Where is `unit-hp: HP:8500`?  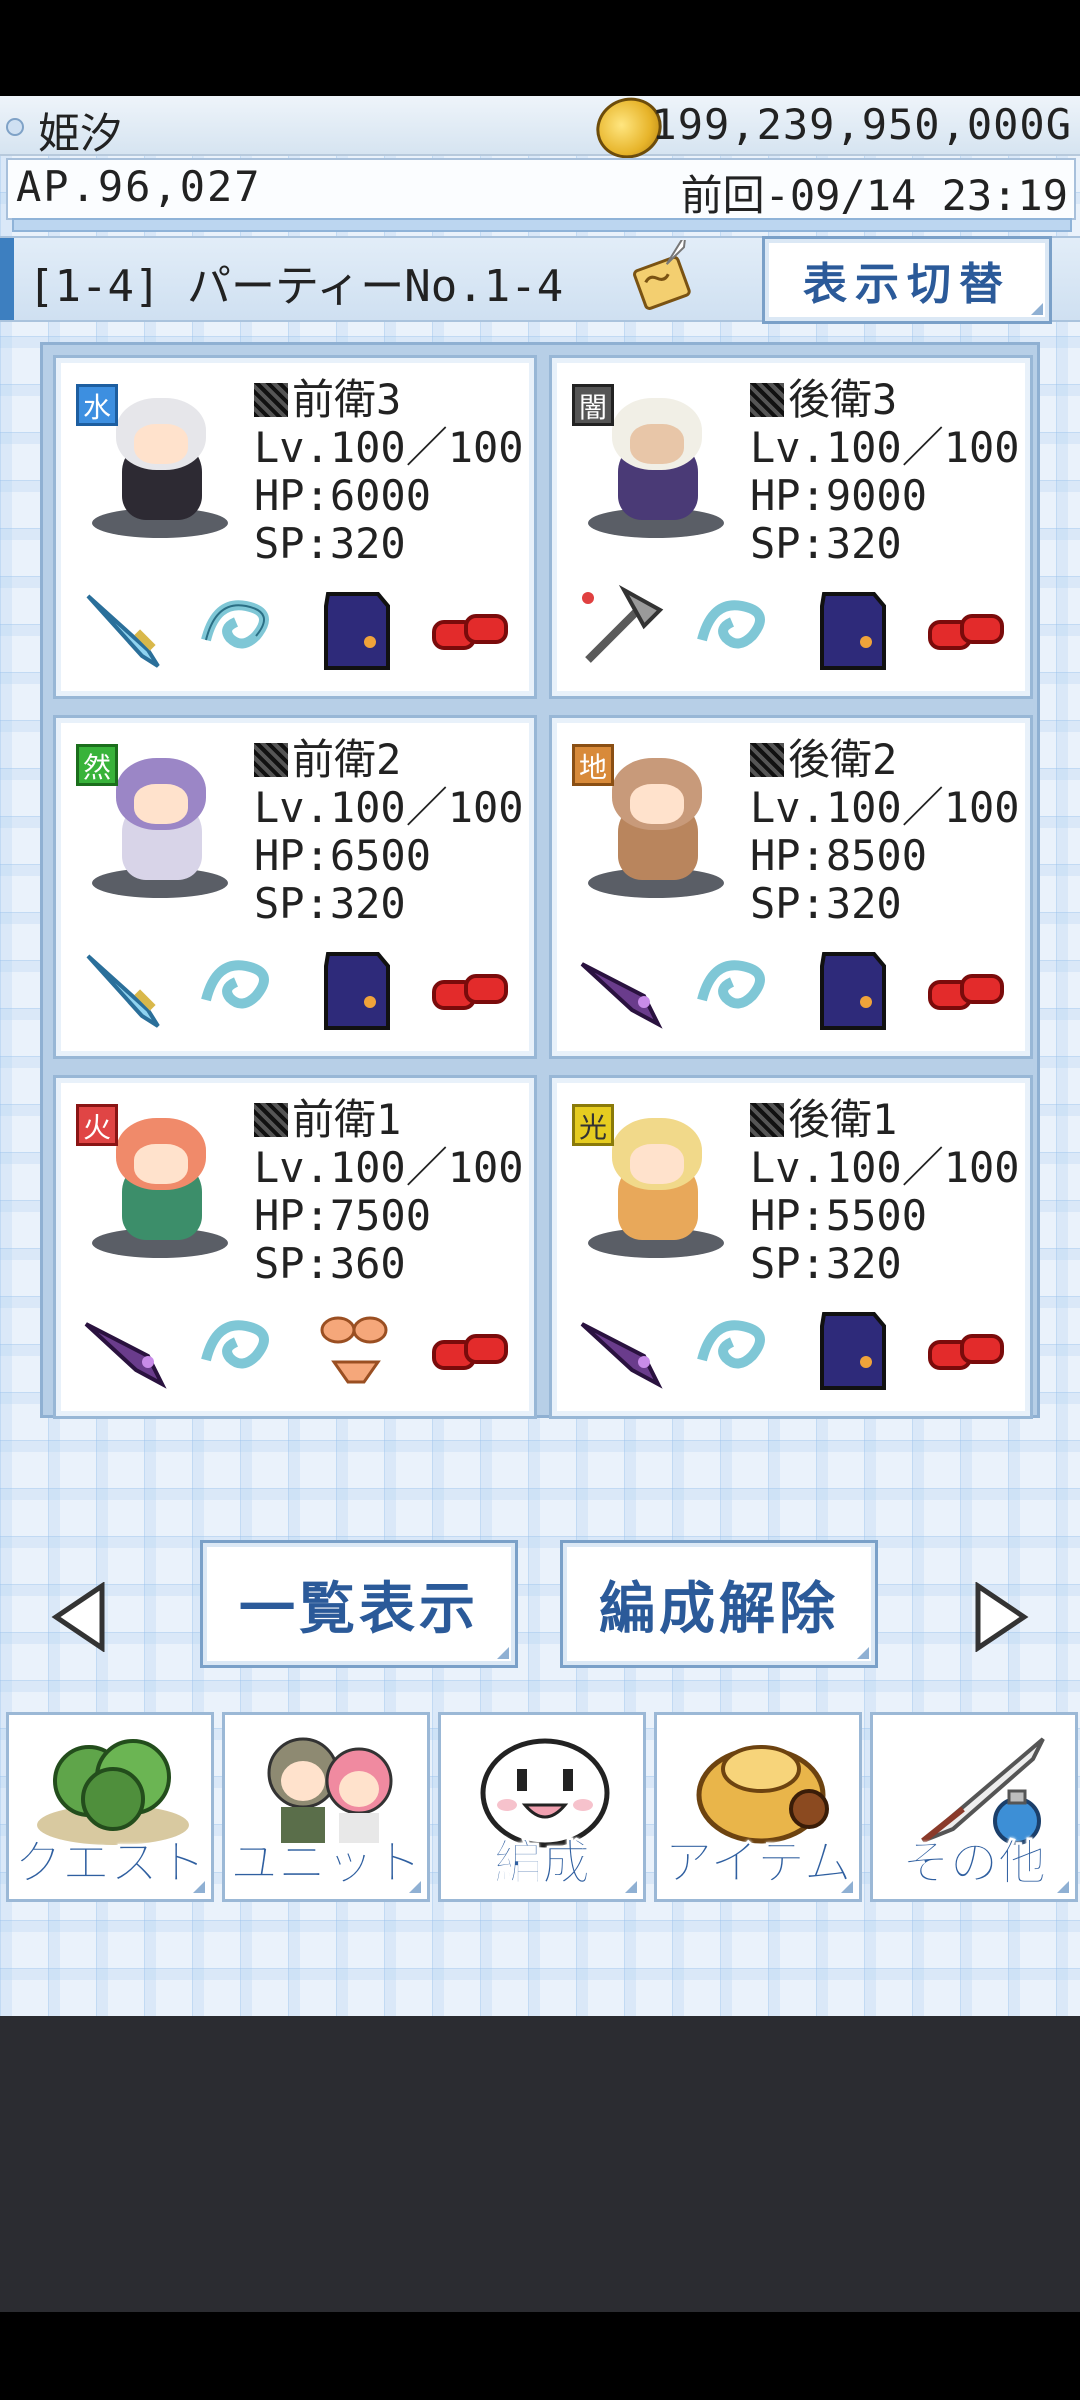
unit-hp: HP:8500 is located at coordinates (839, 855).